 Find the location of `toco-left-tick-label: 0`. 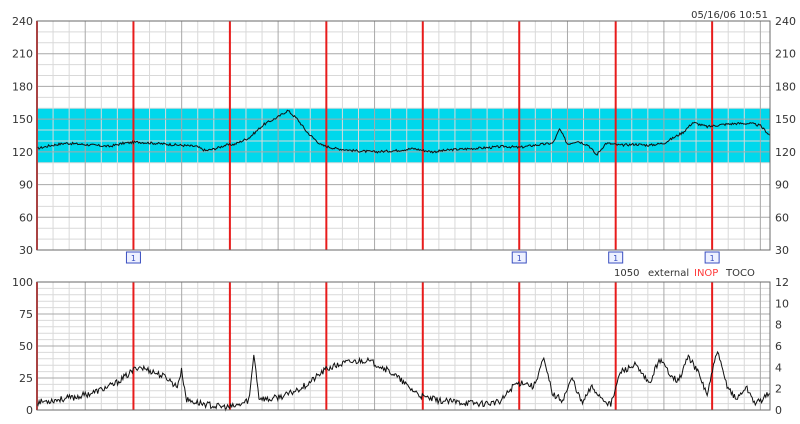

toco-left-tick-label: 0 is located at coordinates (29, 410).